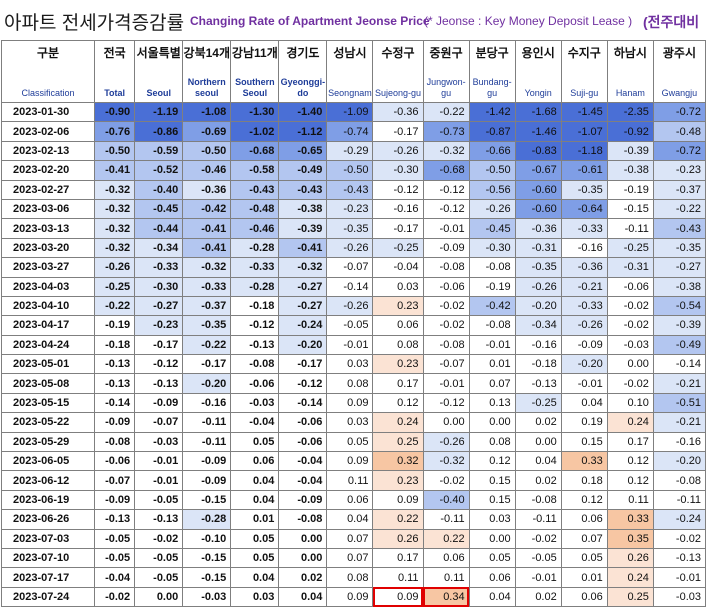  I want to click on date-cell: 2023-06-05, so click(48, 461).